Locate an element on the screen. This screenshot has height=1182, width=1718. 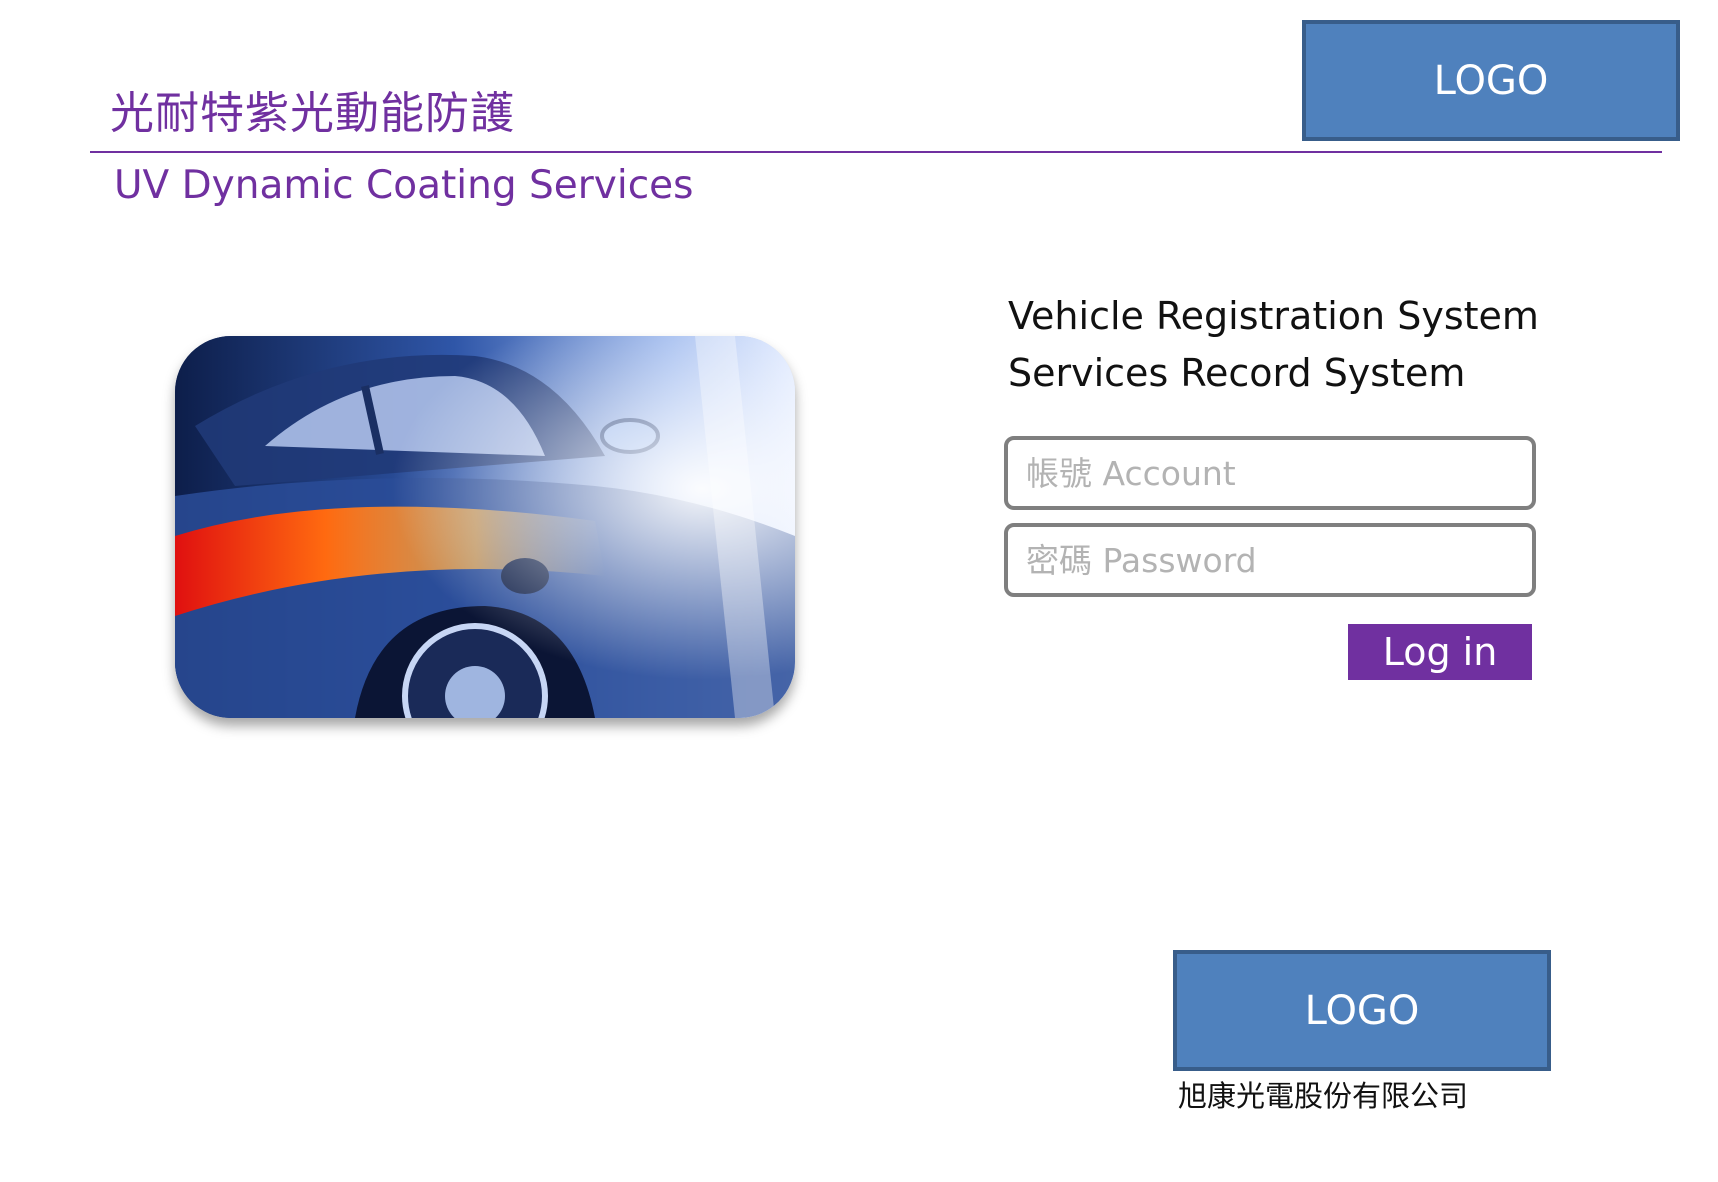
logo-bottom-label: LOGO is located at coordinates (1362, 1010).